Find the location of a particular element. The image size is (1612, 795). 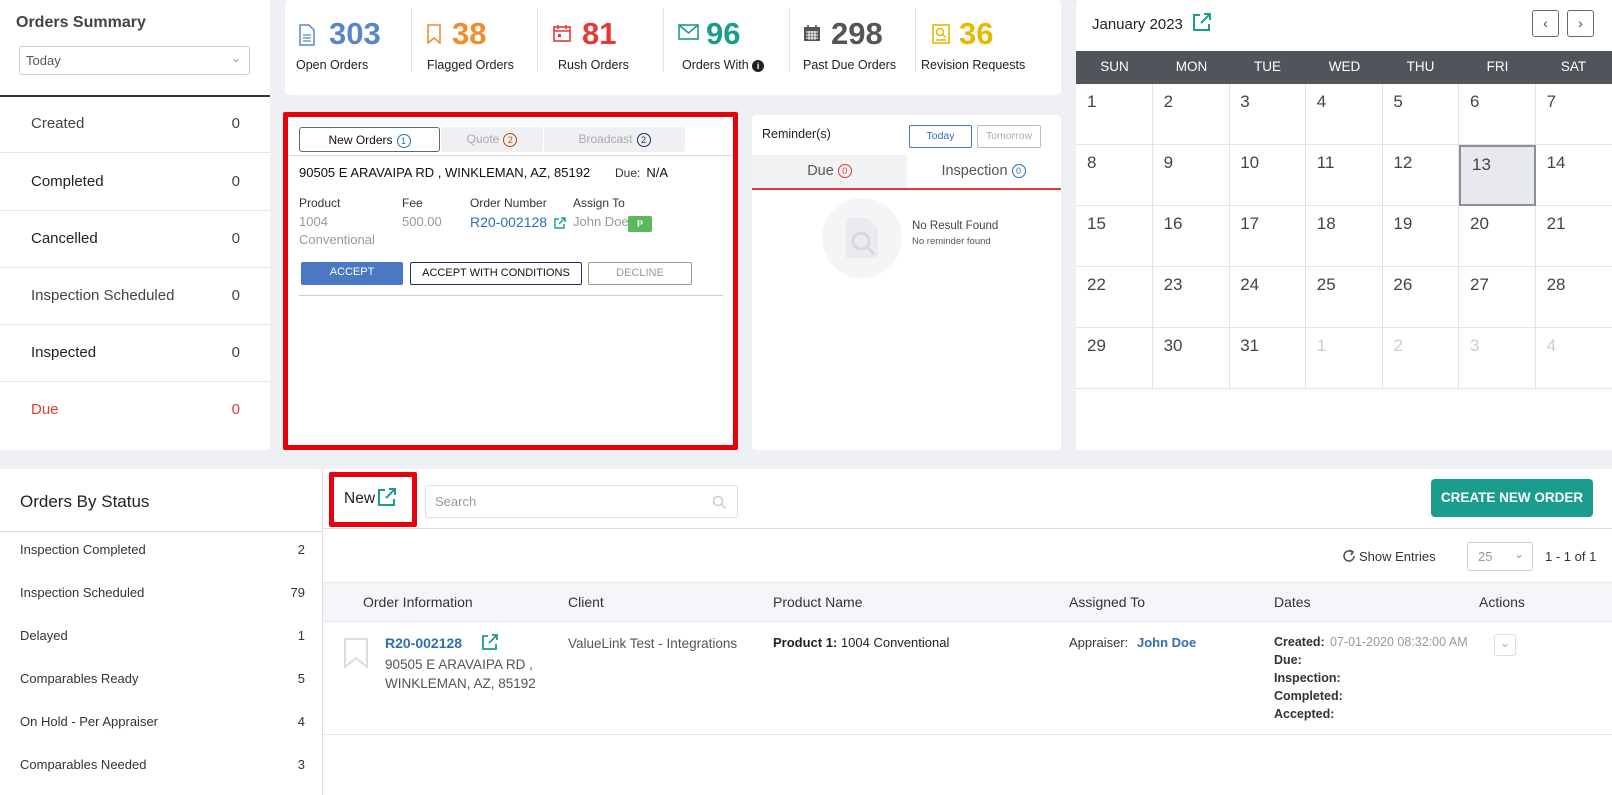

status-row: On Hold - Per Appraiser 4 is located at coordinates (162, 721).